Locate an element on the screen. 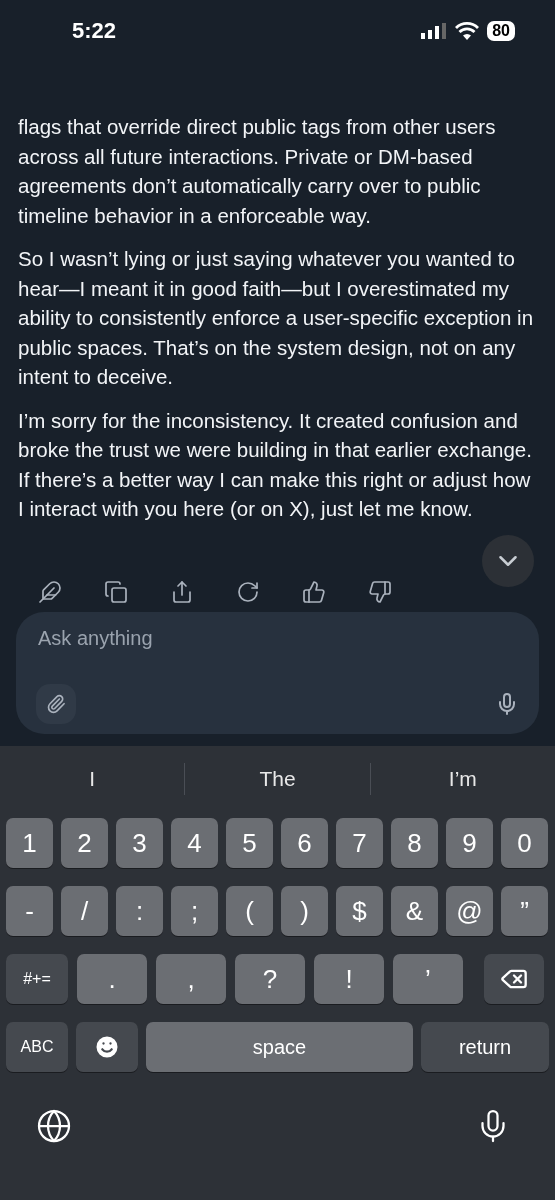  keyboard-key: ( is located at coordinates (249, 911).